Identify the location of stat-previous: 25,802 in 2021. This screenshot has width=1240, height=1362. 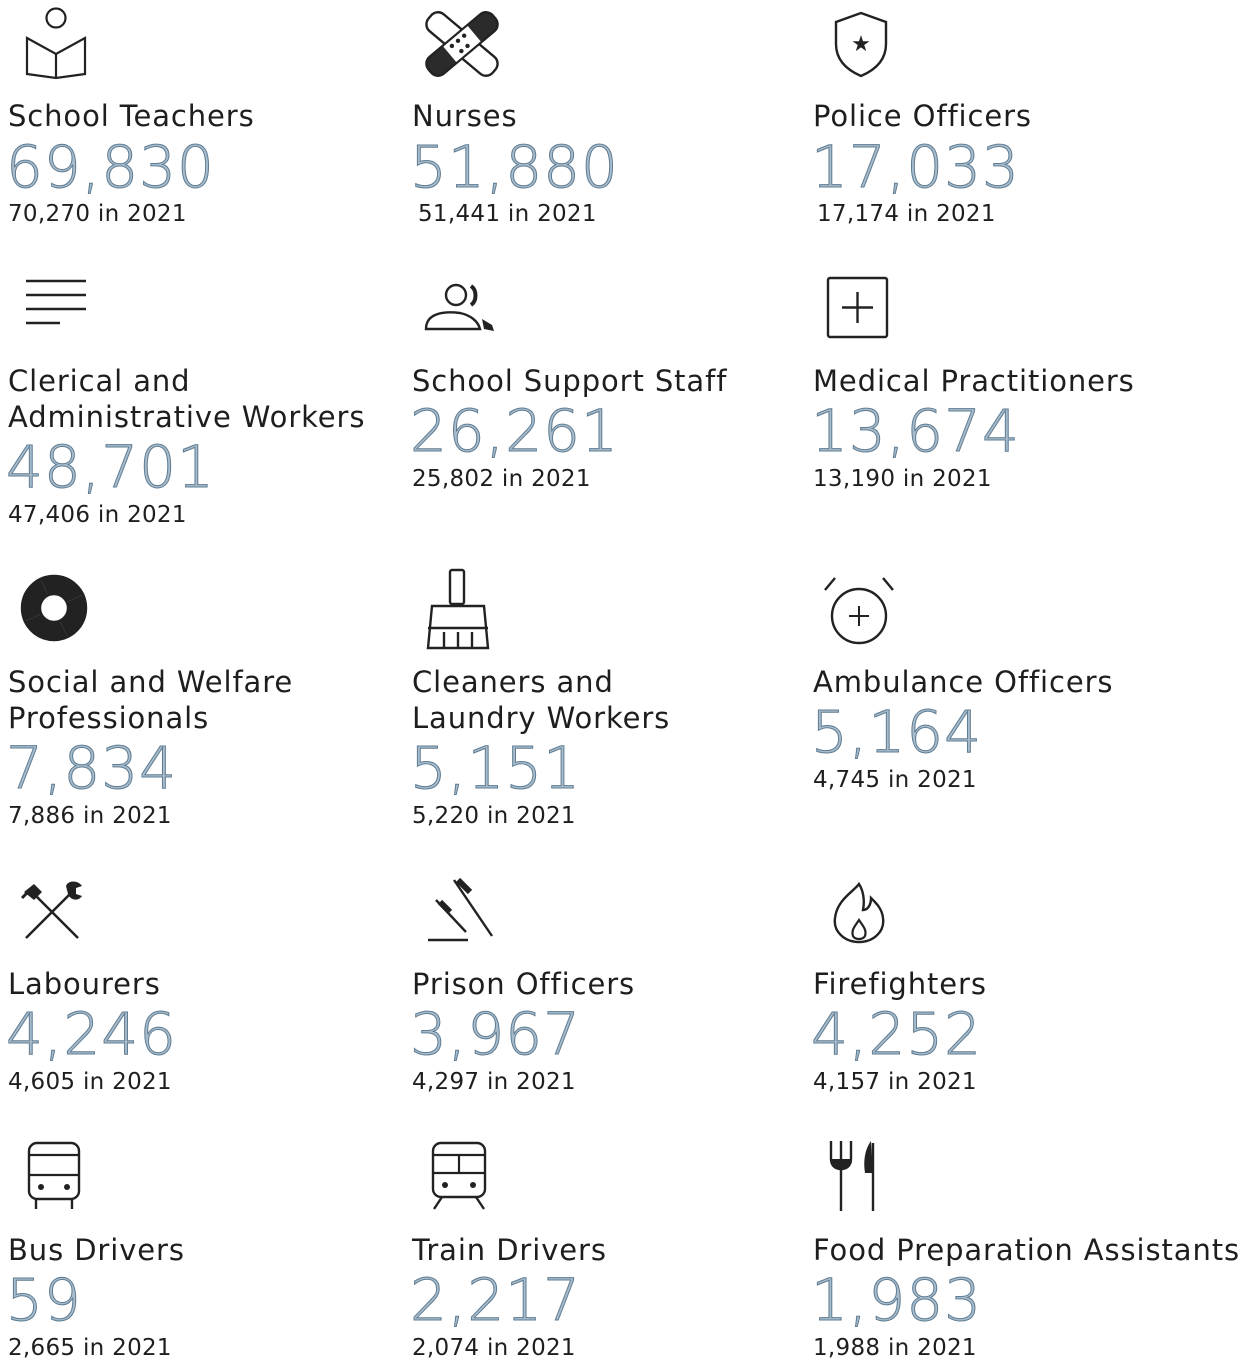
(501, 479).